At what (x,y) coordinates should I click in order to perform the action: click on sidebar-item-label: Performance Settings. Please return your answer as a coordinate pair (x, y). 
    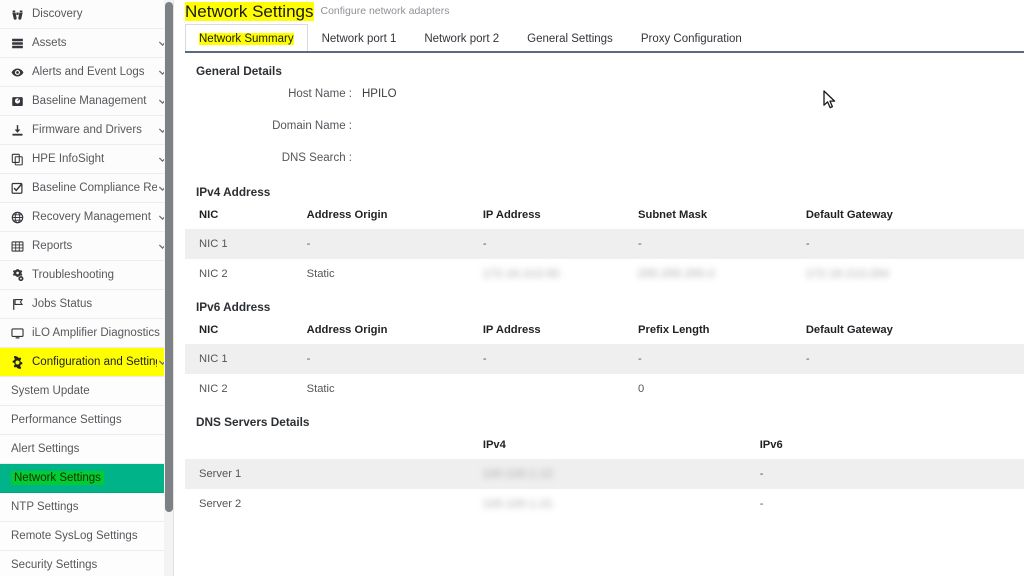
    Looking at the image, I should click on (66, 420).